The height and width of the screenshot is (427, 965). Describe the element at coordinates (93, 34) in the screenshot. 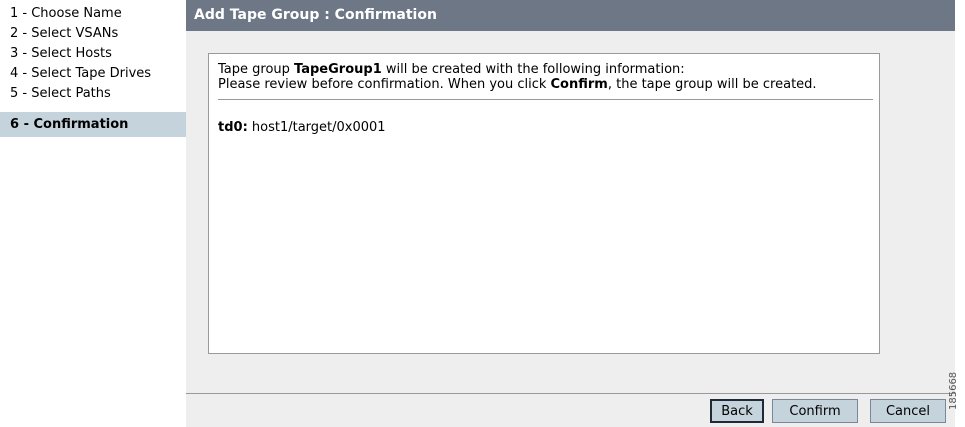

I see `step-select-vsans: 2 - Select VSANs` at that location.